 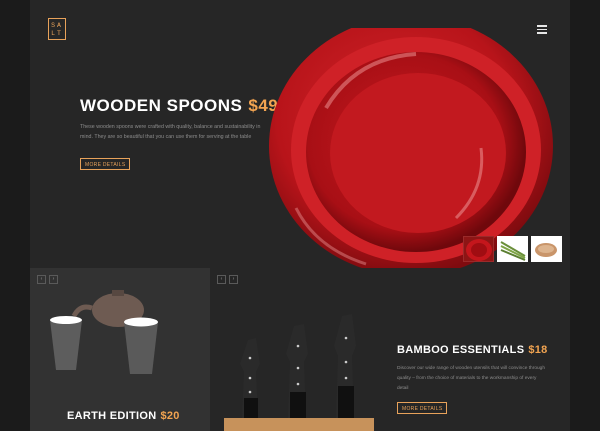 What do you see at coordinates (112, 416) in the screenshot?
I see `earth-edition-title-text: EARTH EDITION` at bounding box center [112, 416].